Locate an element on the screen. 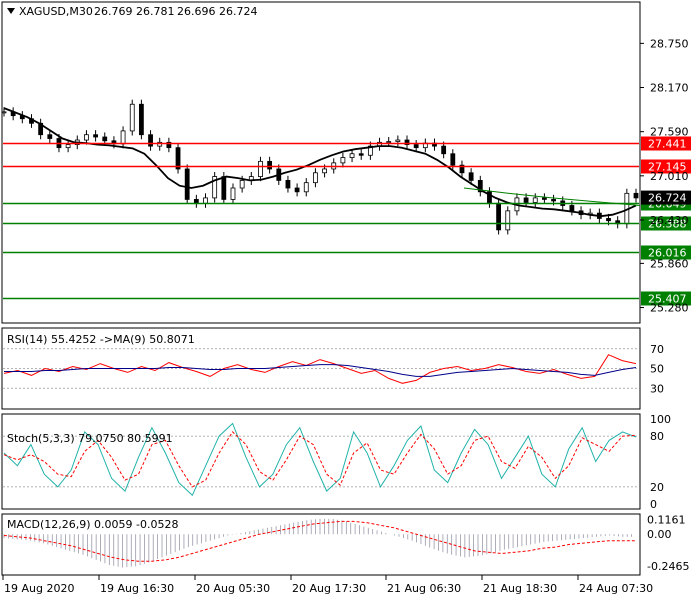 Image resolution: width=700 pixels, height=600 pixels. rsi-layer: 70 50 30 is located at coordinates (333, 369).